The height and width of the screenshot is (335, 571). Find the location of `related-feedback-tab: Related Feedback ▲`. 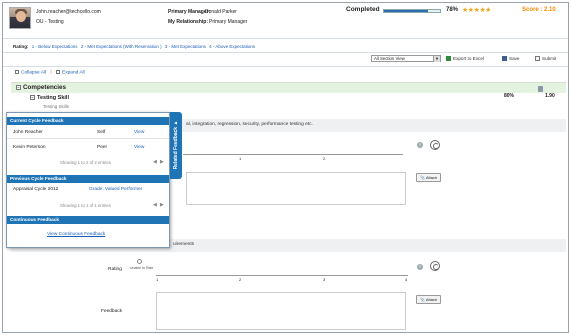

related-feedback-tab: Related Feedback ▲ is located at coordinates (176, 145).